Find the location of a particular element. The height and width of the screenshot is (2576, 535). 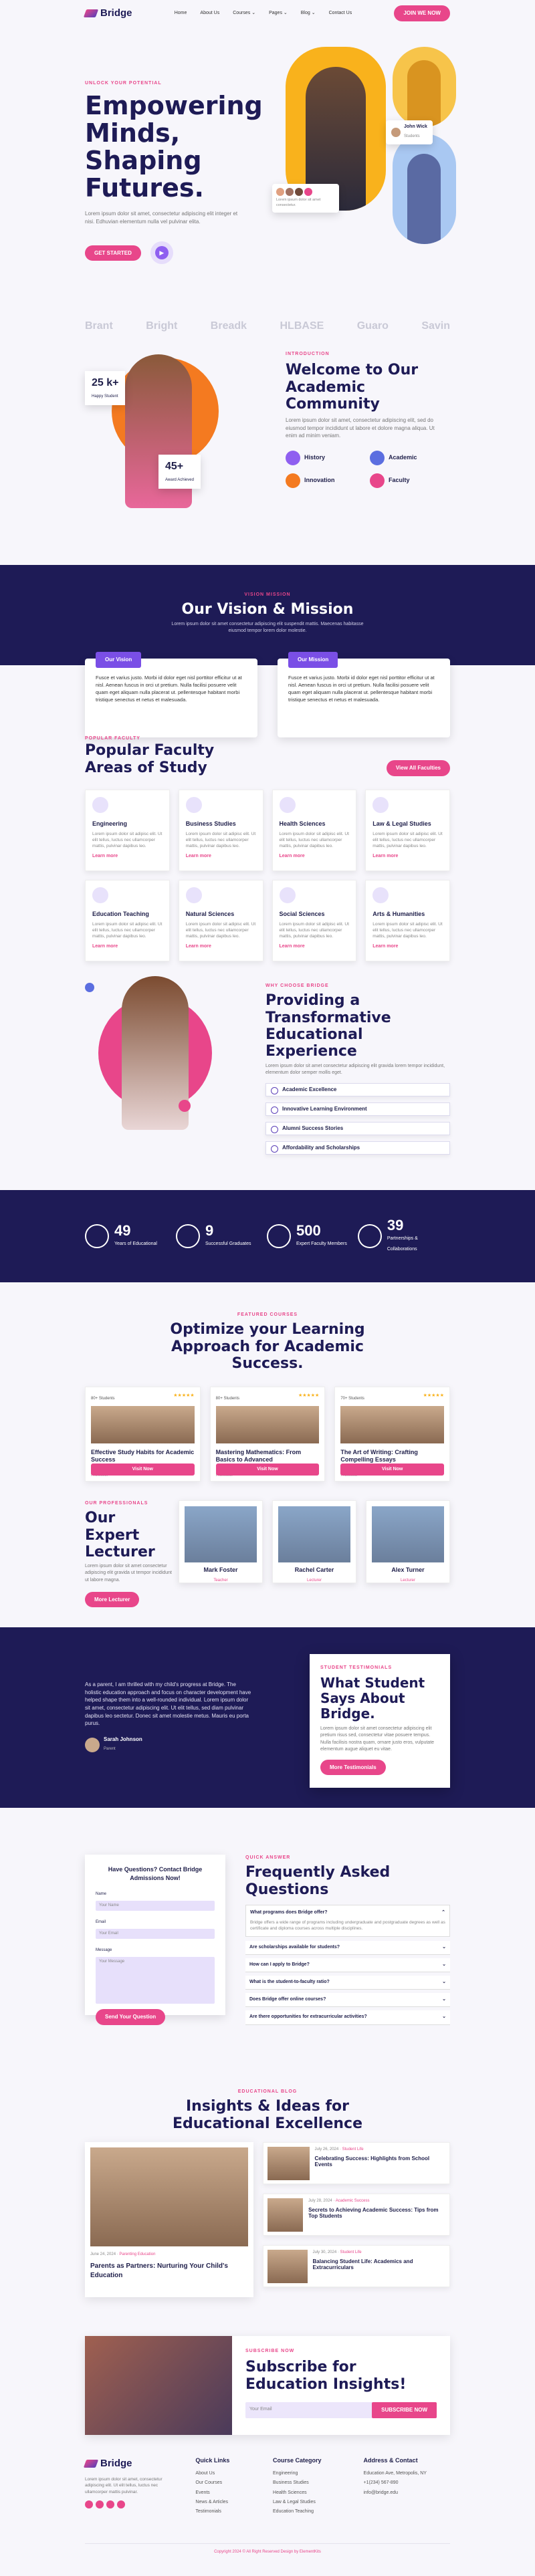

cat-innovation: Innovation is located at coordinates (324, 480).